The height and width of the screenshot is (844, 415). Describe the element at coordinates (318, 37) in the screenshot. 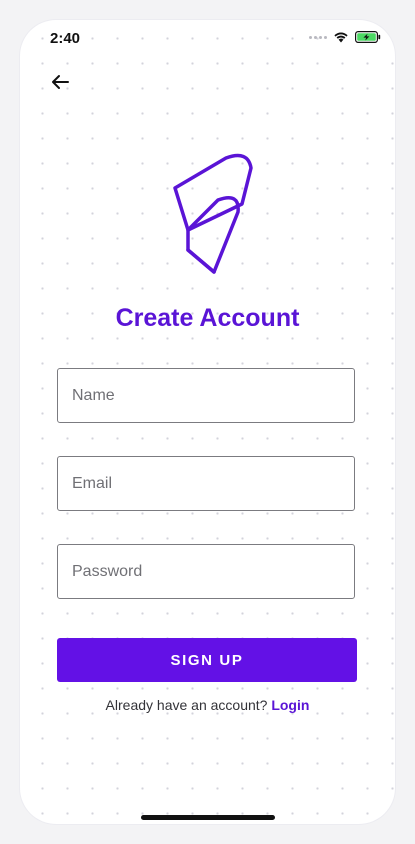

I see `signal-dots-icon` at that location.